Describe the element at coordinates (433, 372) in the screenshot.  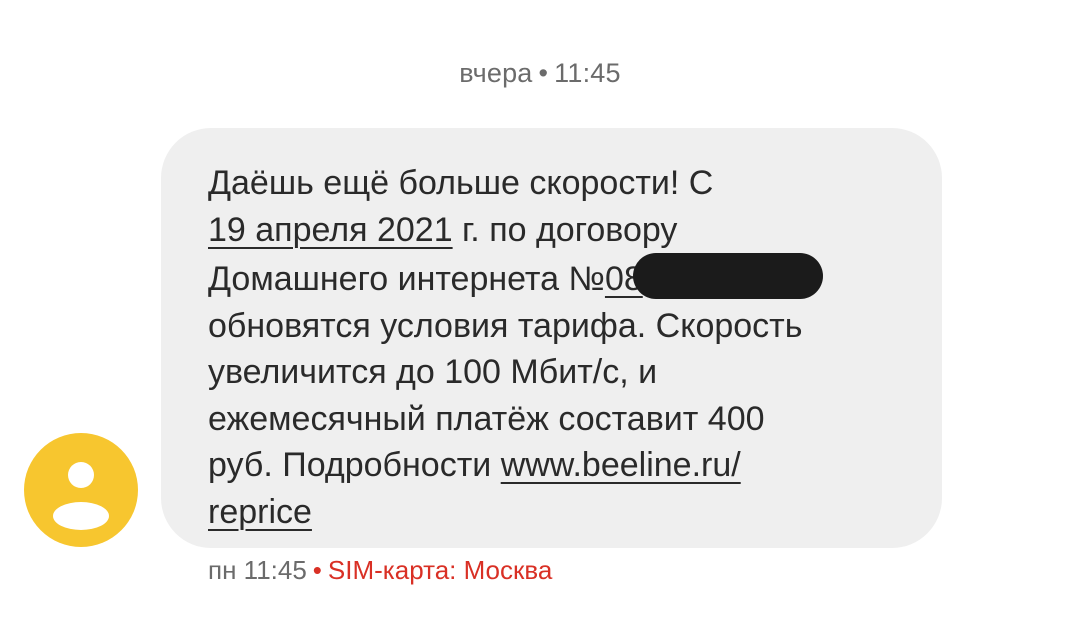
I see `message-line-5: увеличится до 100 Мбит/с, и` at that location.